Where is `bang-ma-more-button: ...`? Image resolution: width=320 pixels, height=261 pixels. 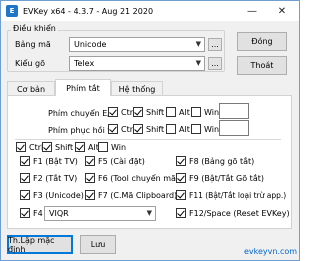
bang-ma-more-button: ... is located at coordinates (215, 44).